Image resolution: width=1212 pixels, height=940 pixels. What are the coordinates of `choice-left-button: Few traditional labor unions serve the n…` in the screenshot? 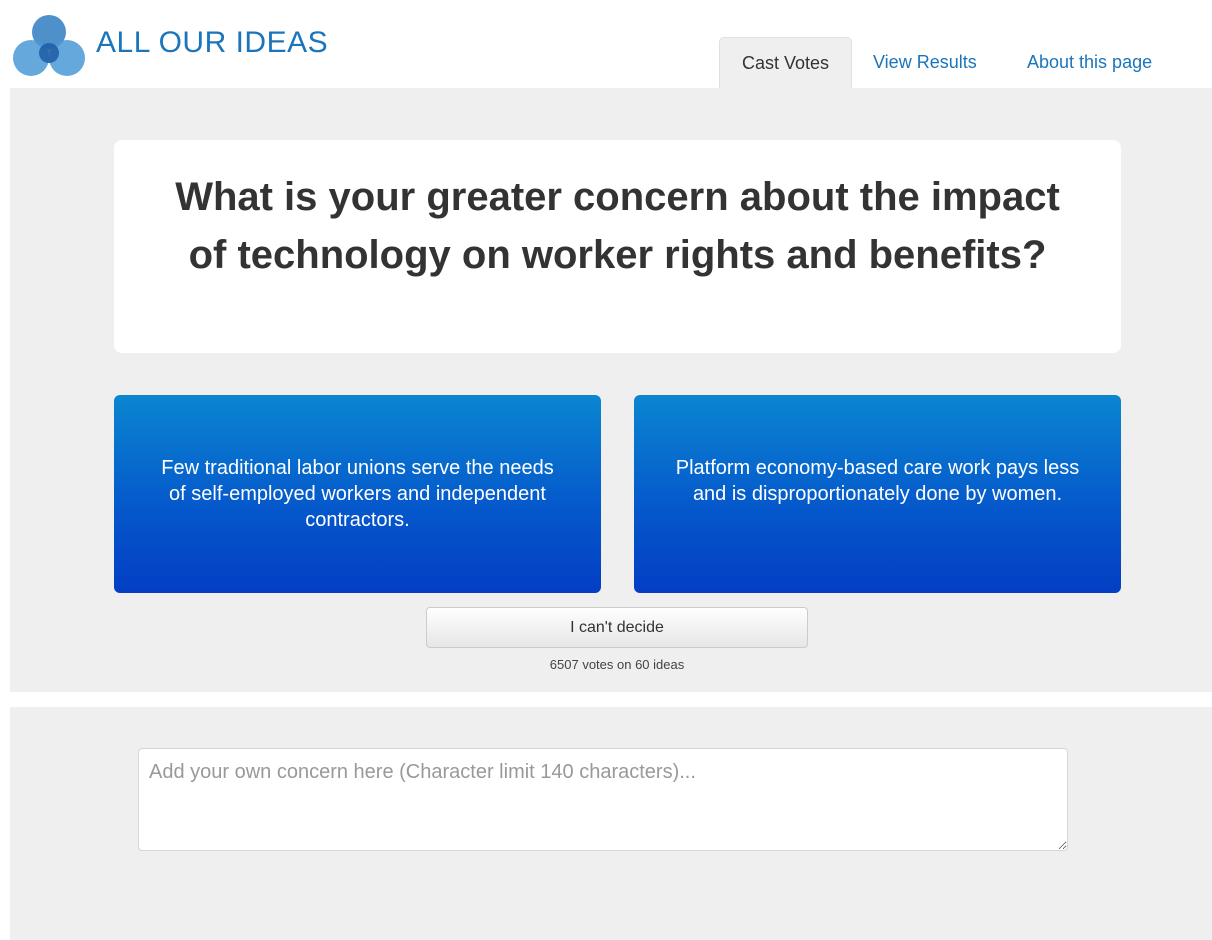 It's located at (357, 494).